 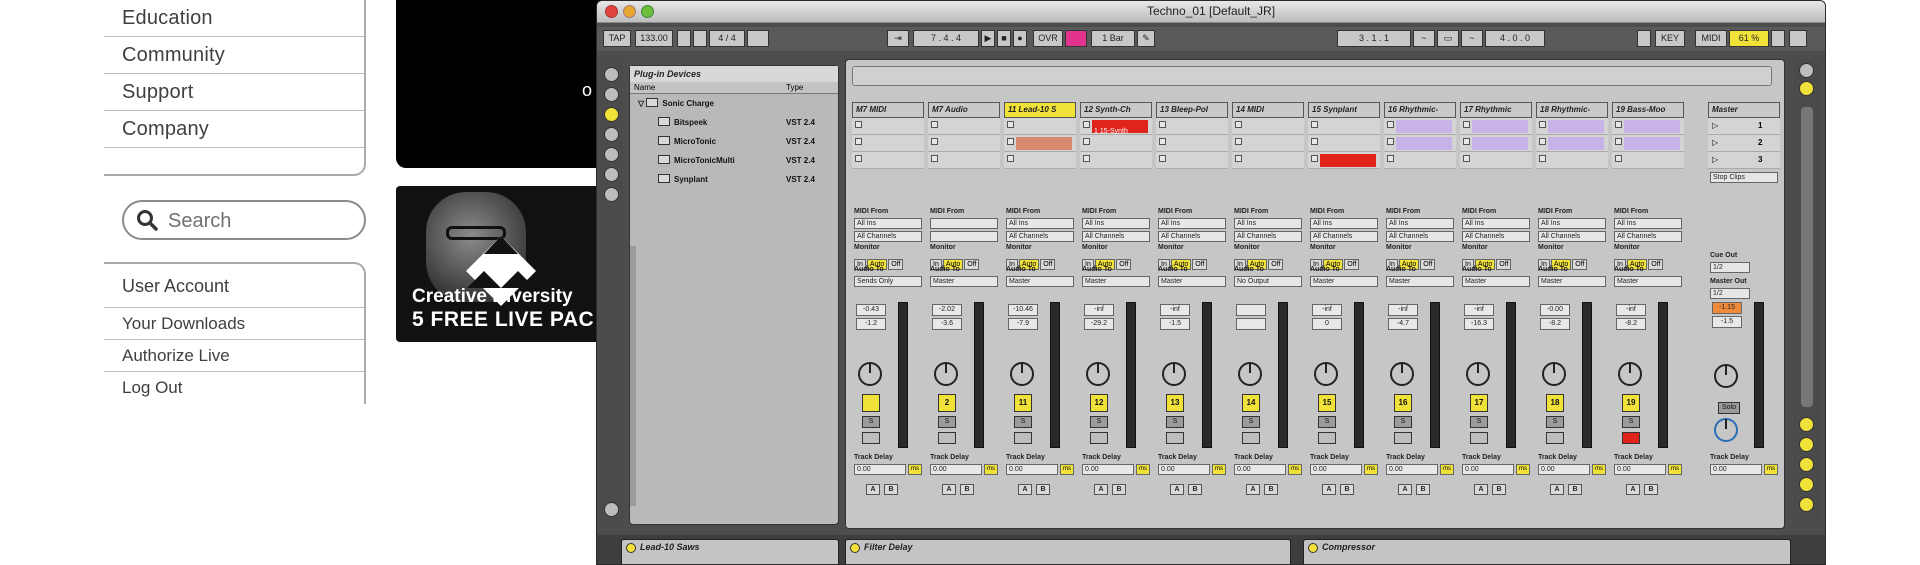 What do you see at coordinates (1555, 403) in the screenshot?
I see `track-activator-button: 18` at bounding box center [1555, 403].